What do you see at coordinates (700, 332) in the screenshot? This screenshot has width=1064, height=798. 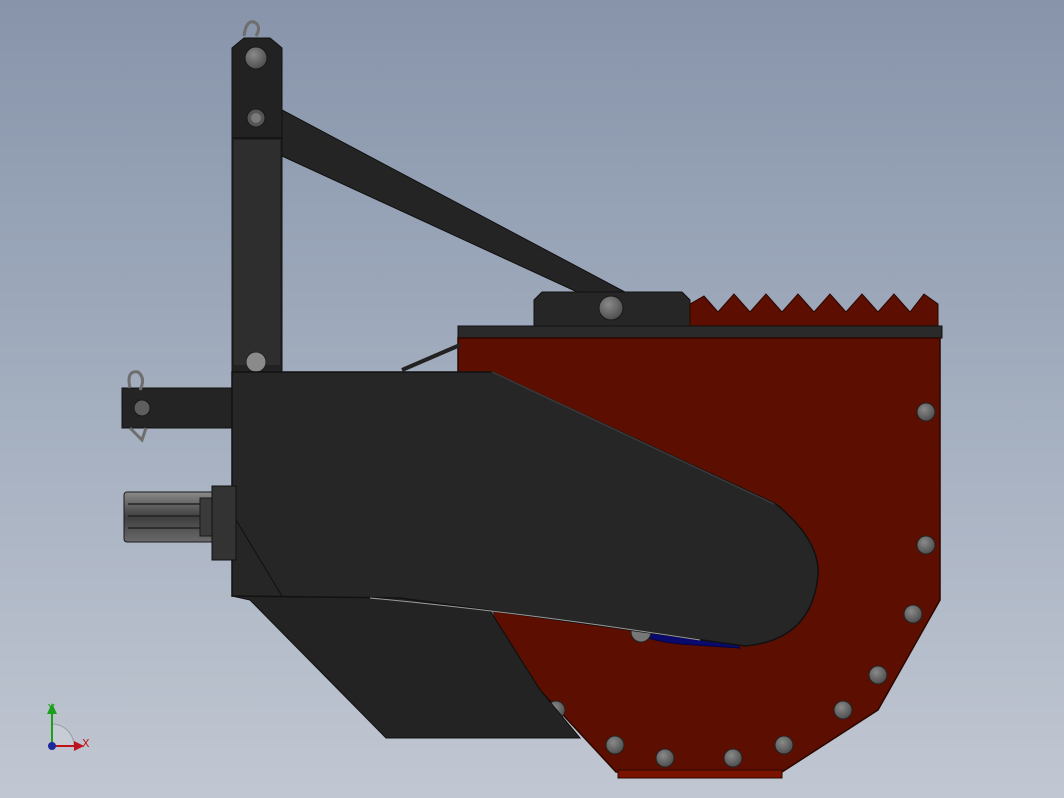 I see `housing-top-plate` at bounding box center [700, 332].